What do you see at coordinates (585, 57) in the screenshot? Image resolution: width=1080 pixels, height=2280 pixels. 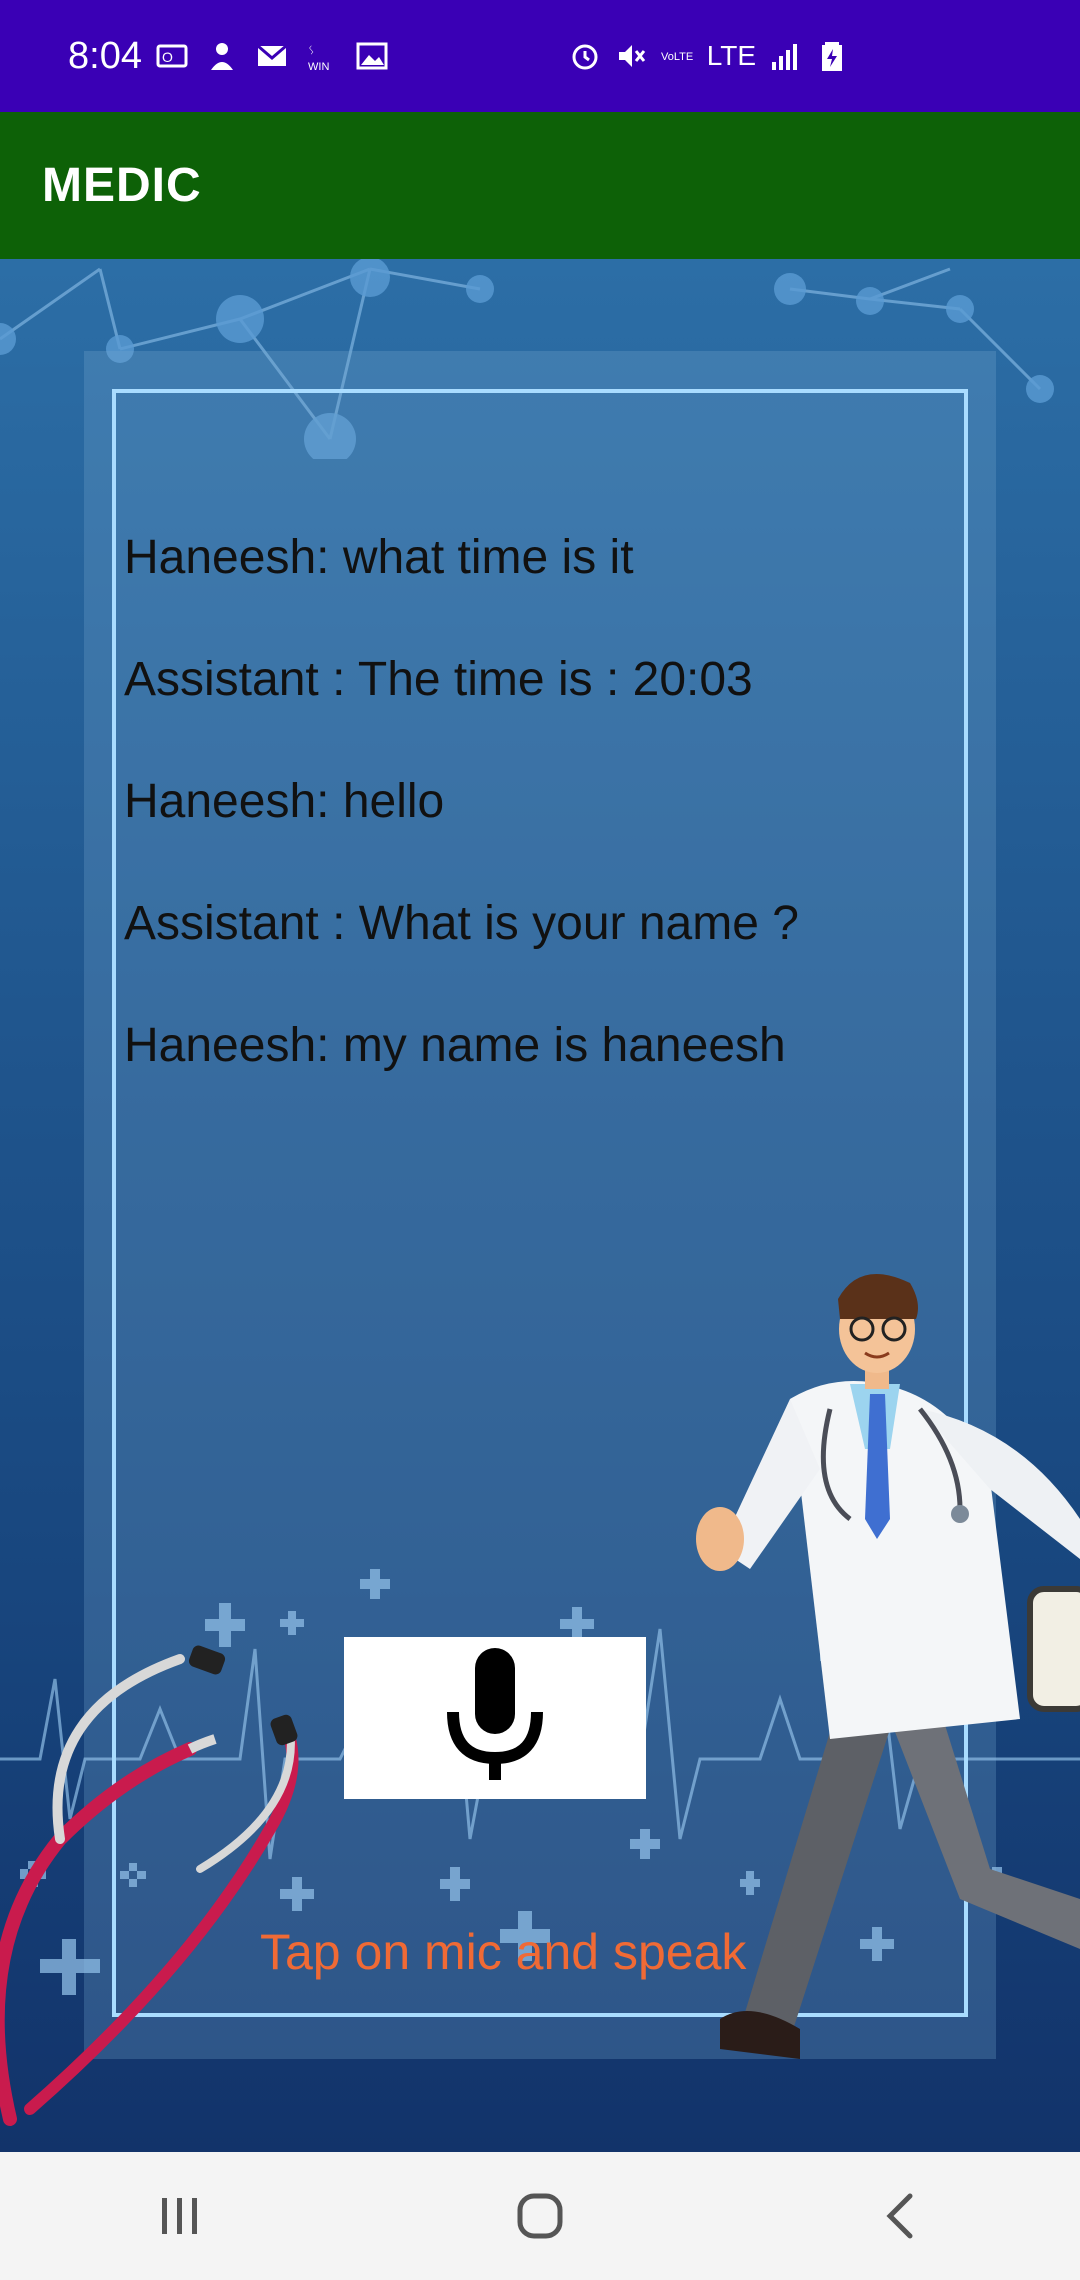 I see `alarm-icon` at bounding box center [585, 57].